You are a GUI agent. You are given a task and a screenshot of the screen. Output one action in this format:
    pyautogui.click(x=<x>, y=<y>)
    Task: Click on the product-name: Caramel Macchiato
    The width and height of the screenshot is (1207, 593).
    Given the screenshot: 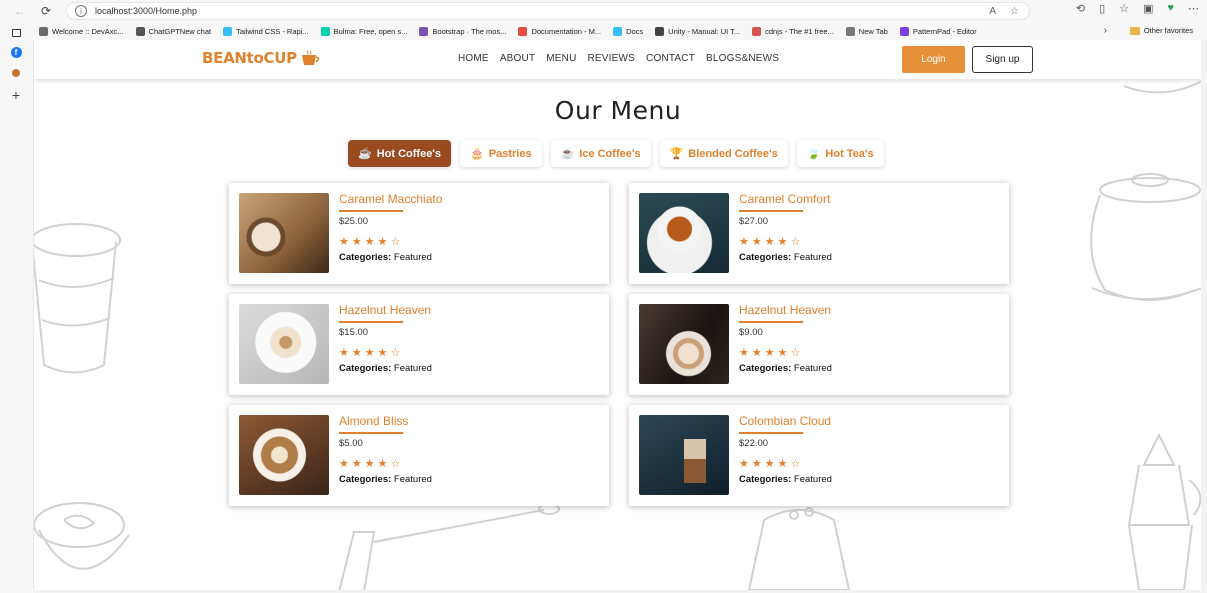 What is the action you would take?
    pyautogui.click(x=390, y=199)
    